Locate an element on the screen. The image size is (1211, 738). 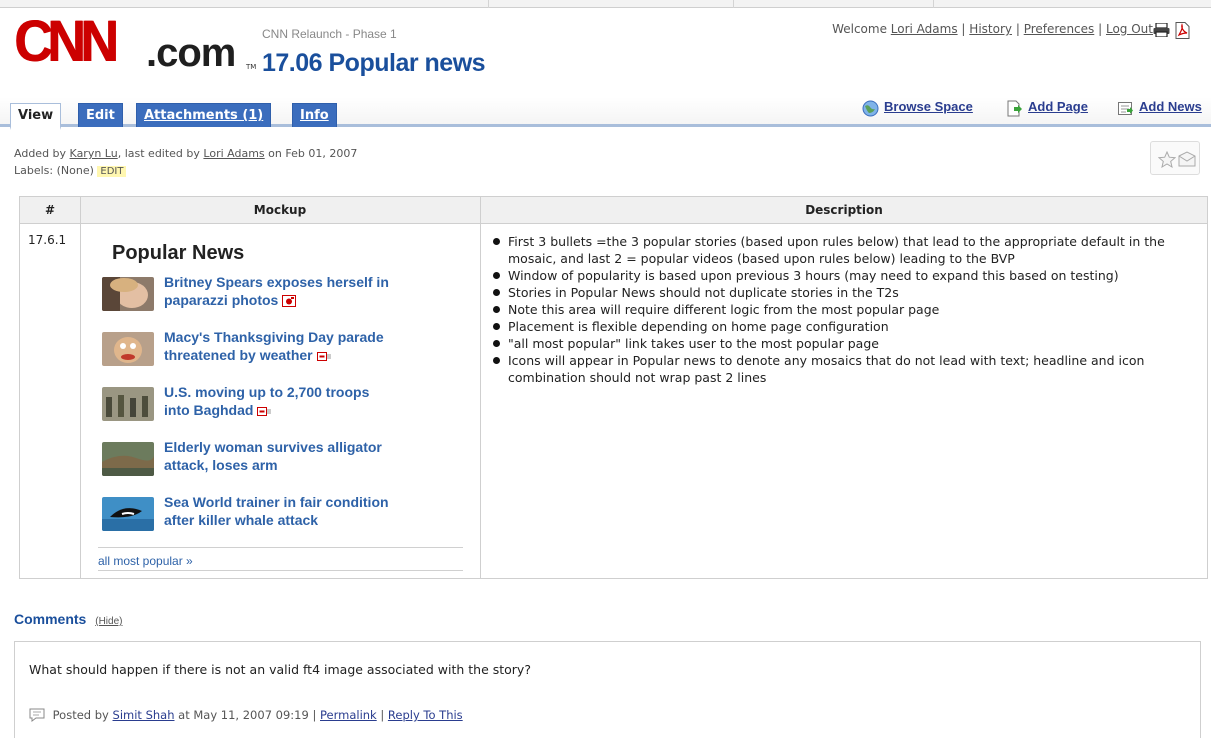
permalink-link: Permalink is located at coordinates (348, 715).